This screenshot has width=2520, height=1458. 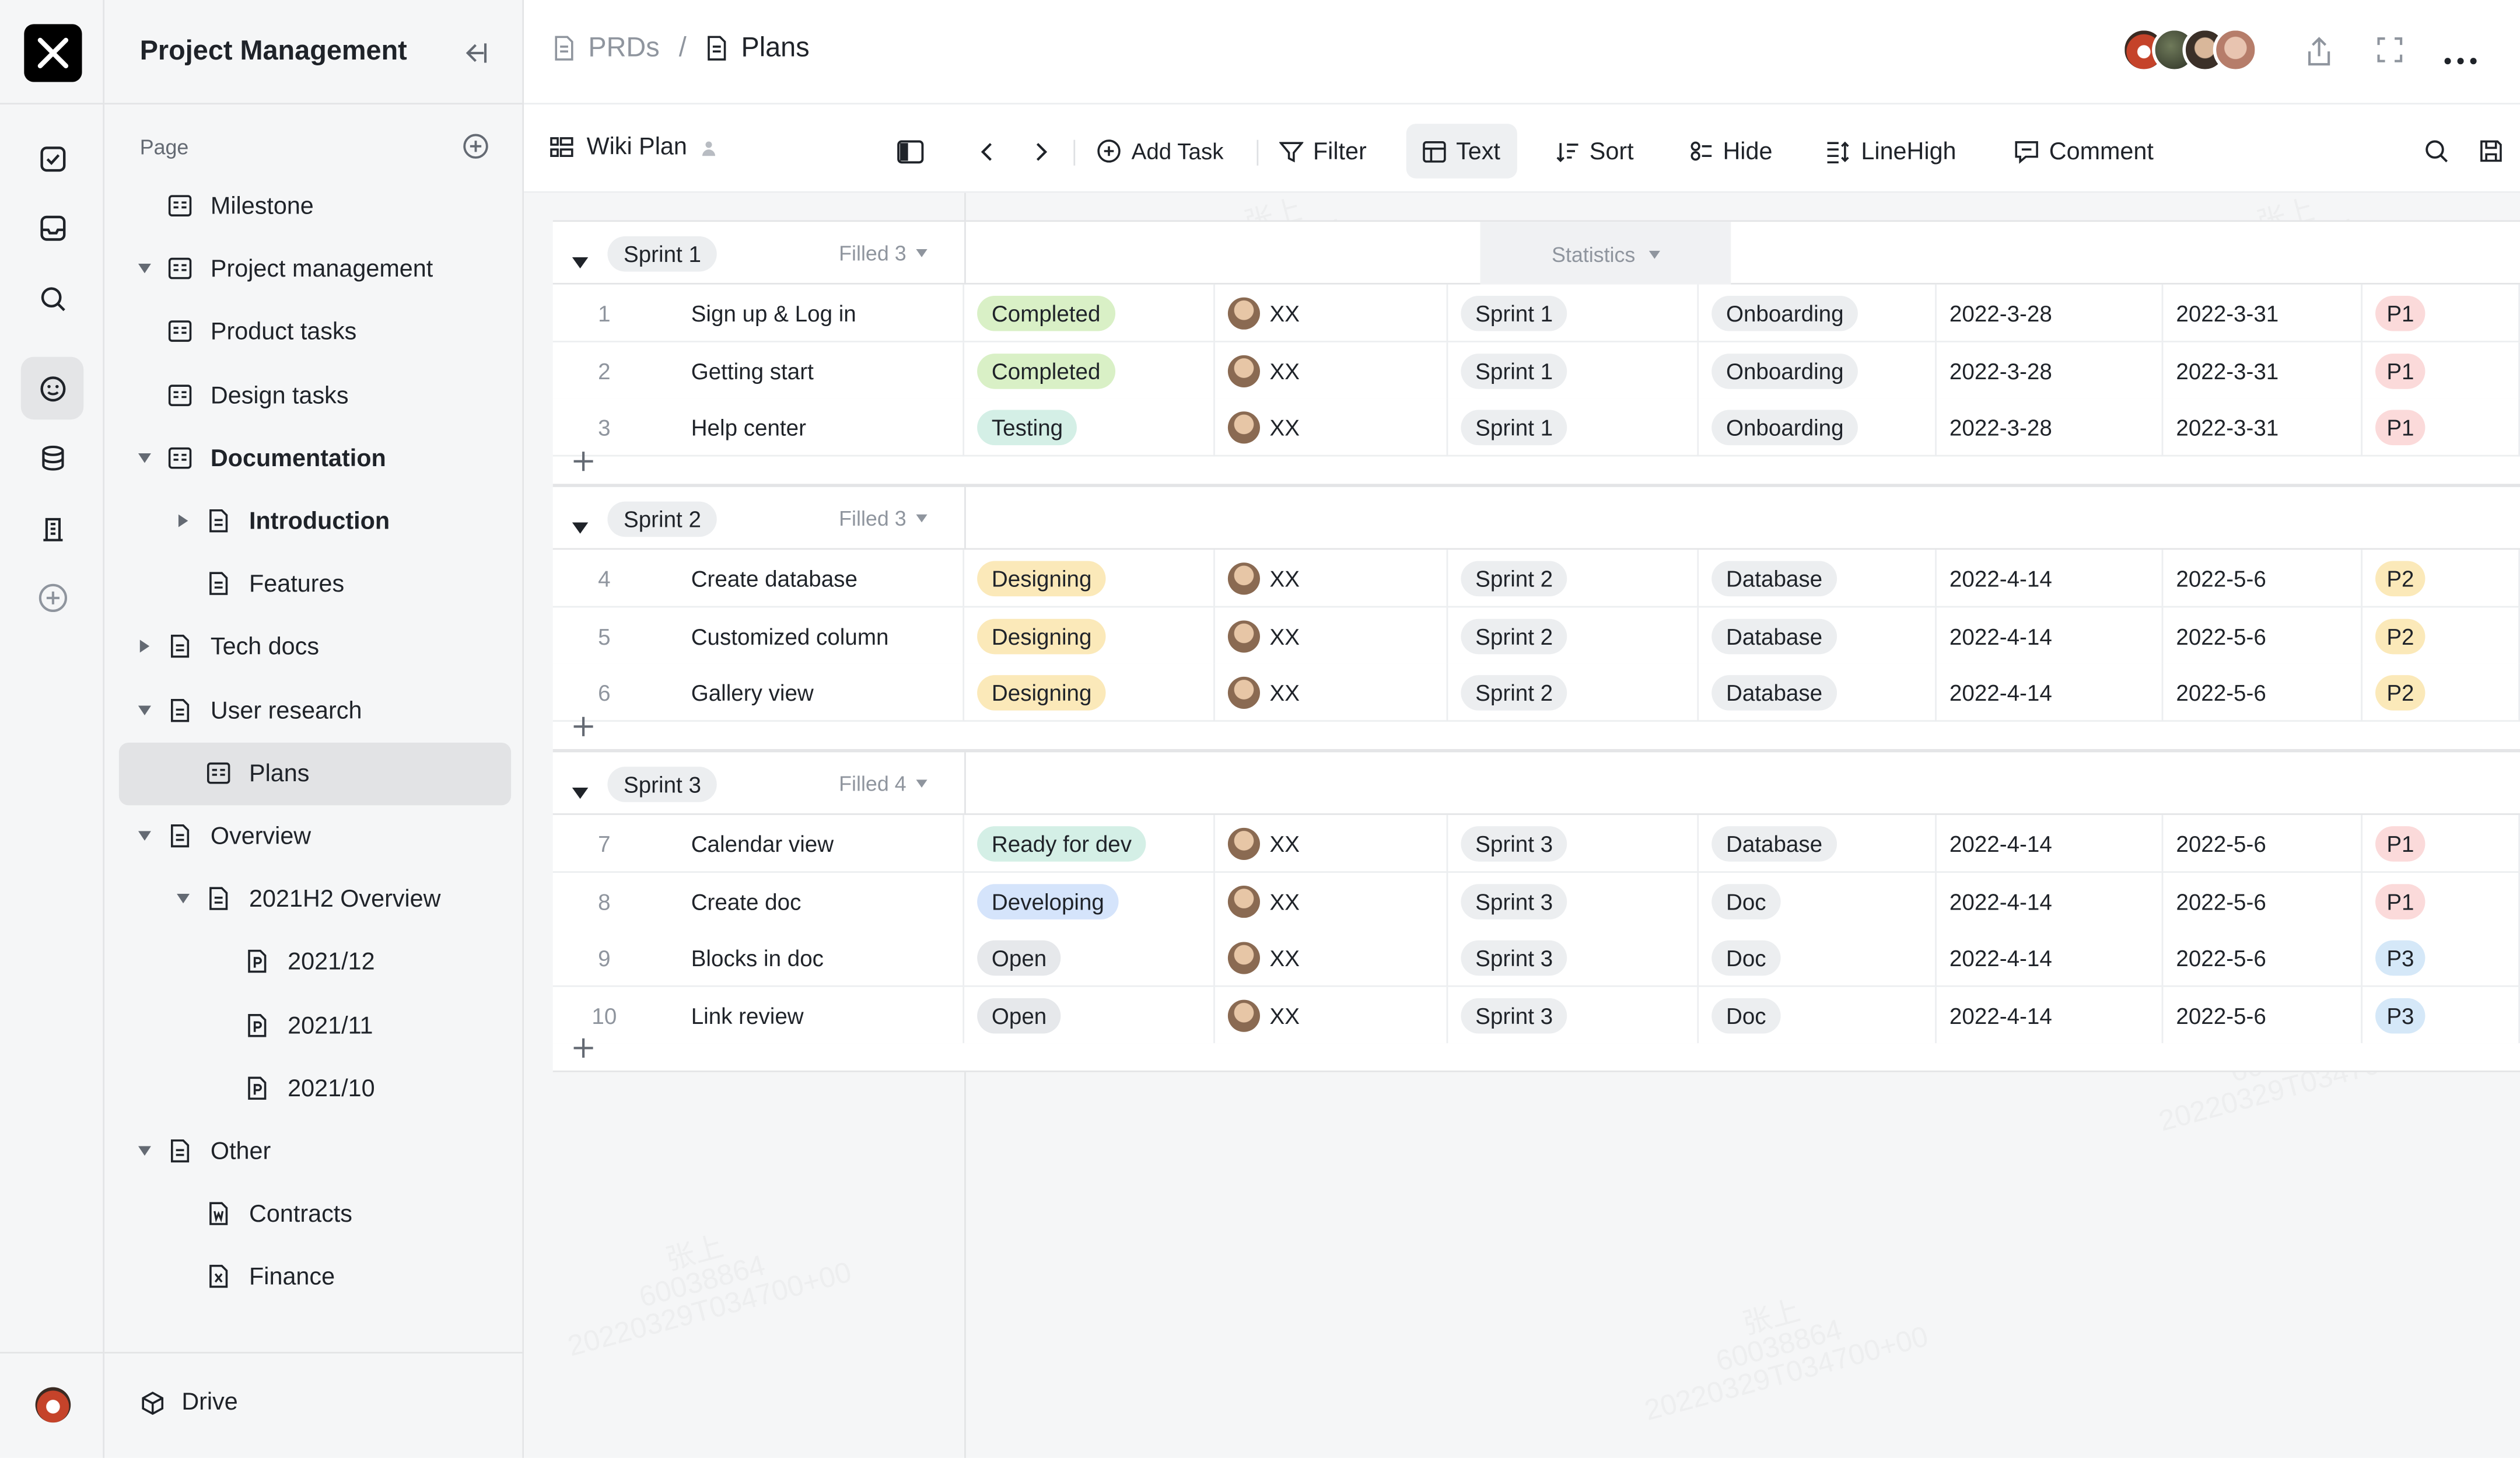 I want to click on cell-status: Testing, so click(x=1089, y=427).